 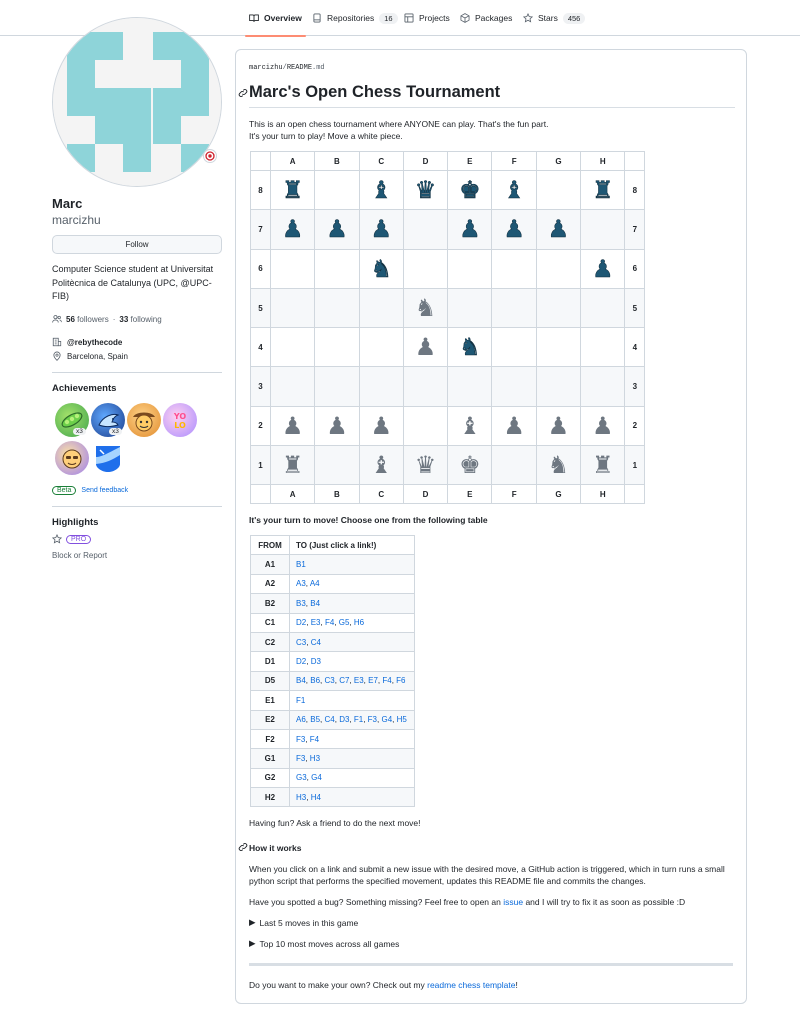 What do you see at coordinates (315, 680) in the screenshot?
I see `move-link: B6` at bounding box center [315, 680].